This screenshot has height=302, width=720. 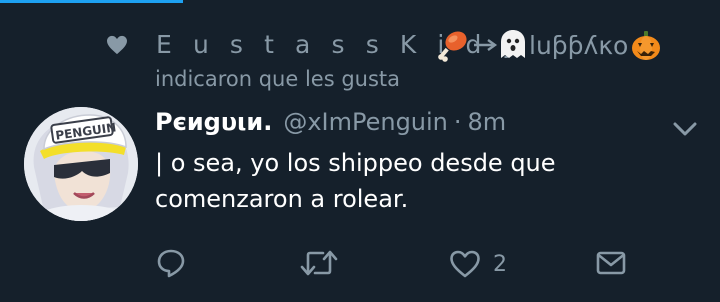 What do you see at coordinates (213, 122) in the screenshot?
I see `author-name: Pєиgυιи.` at bounding box center [213, 122].